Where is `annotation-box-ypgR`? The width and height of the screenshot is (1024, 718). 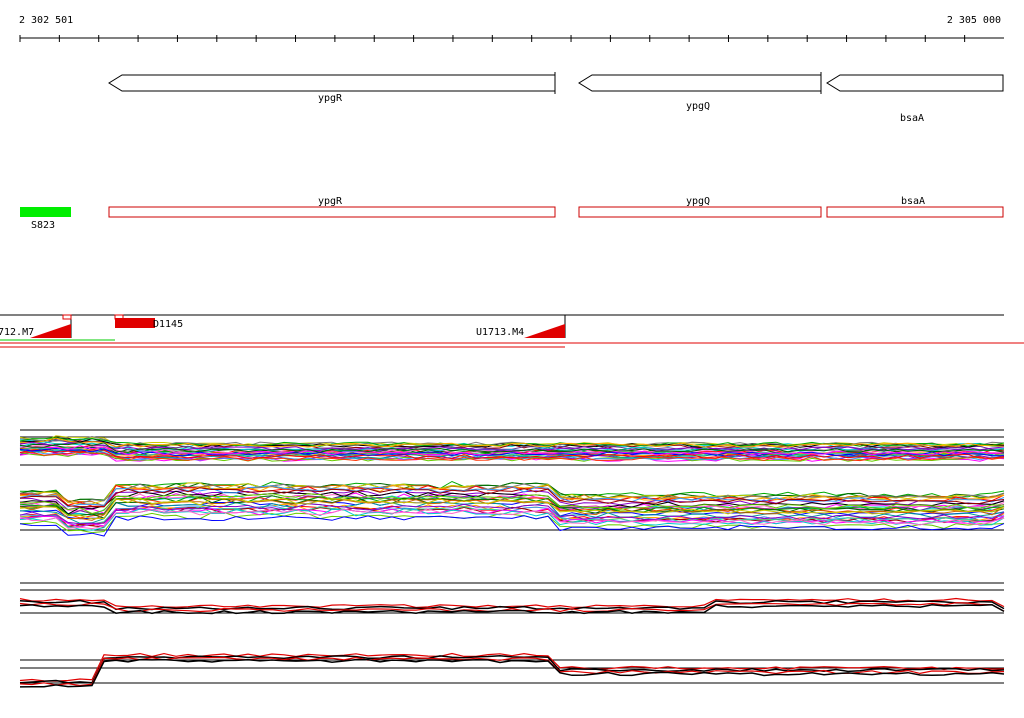 annotation-box-ypgR is located at coordinates (332, 212).